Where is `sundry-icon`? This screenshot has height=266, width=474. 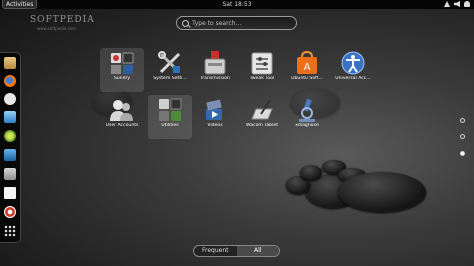 sundry-icon is located at coordinates (122, 63).